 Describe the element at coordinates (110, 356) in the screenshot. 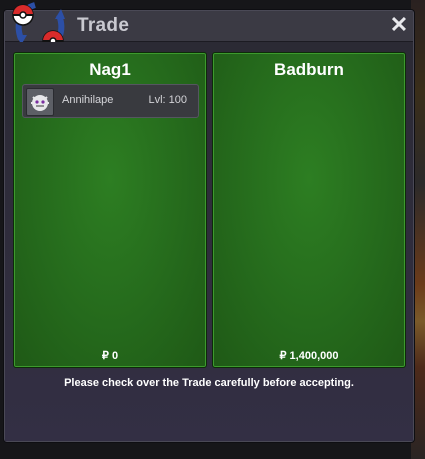

I see `left-money: ₽ 0` at that location.